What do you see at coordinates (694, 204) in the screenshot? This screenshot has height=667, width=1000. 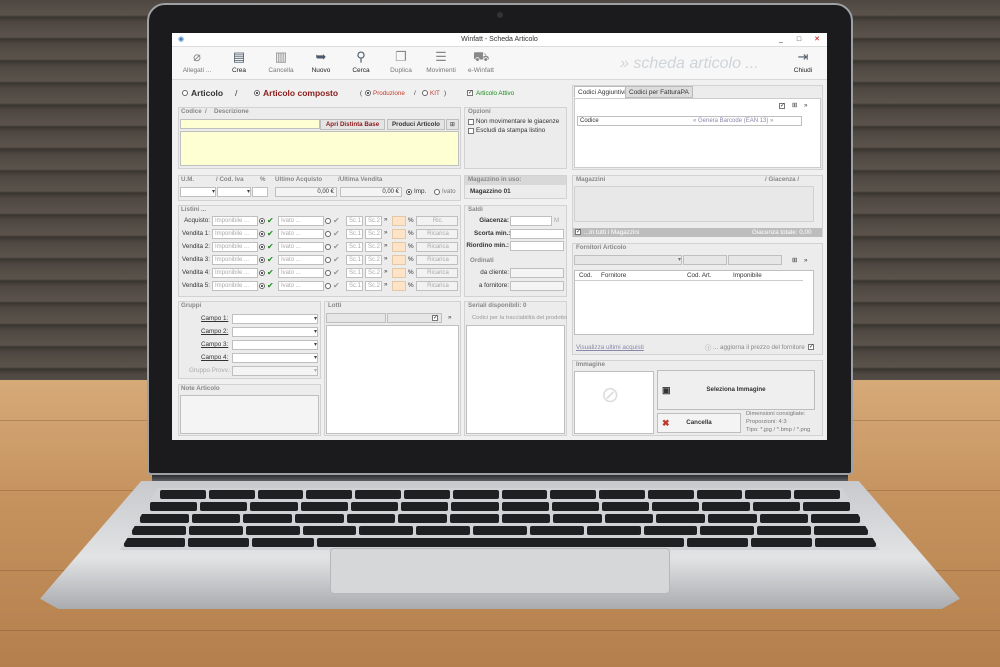 I see `magazzini-list` at bounding box center [694, 204].